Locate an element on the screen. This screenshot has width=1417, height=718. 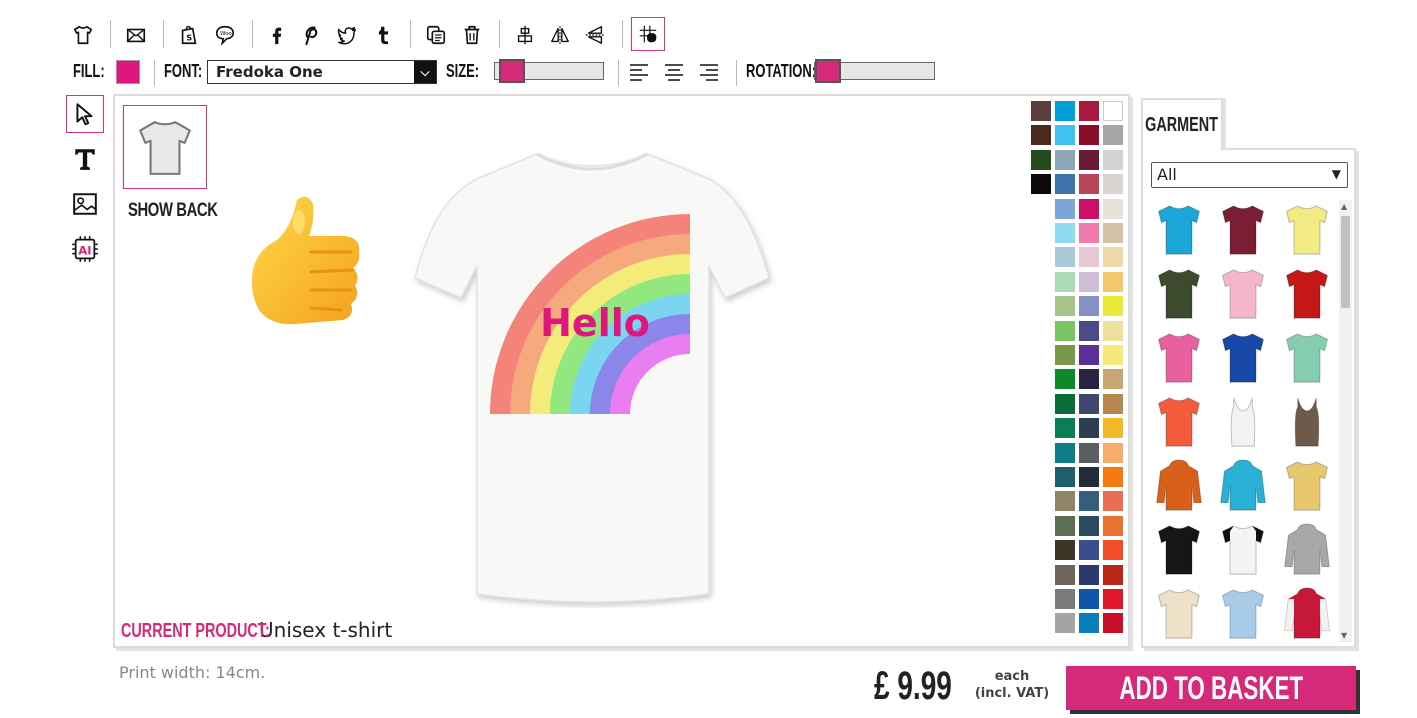
flip-horizontal-icon is located at coordinates (560, 35).